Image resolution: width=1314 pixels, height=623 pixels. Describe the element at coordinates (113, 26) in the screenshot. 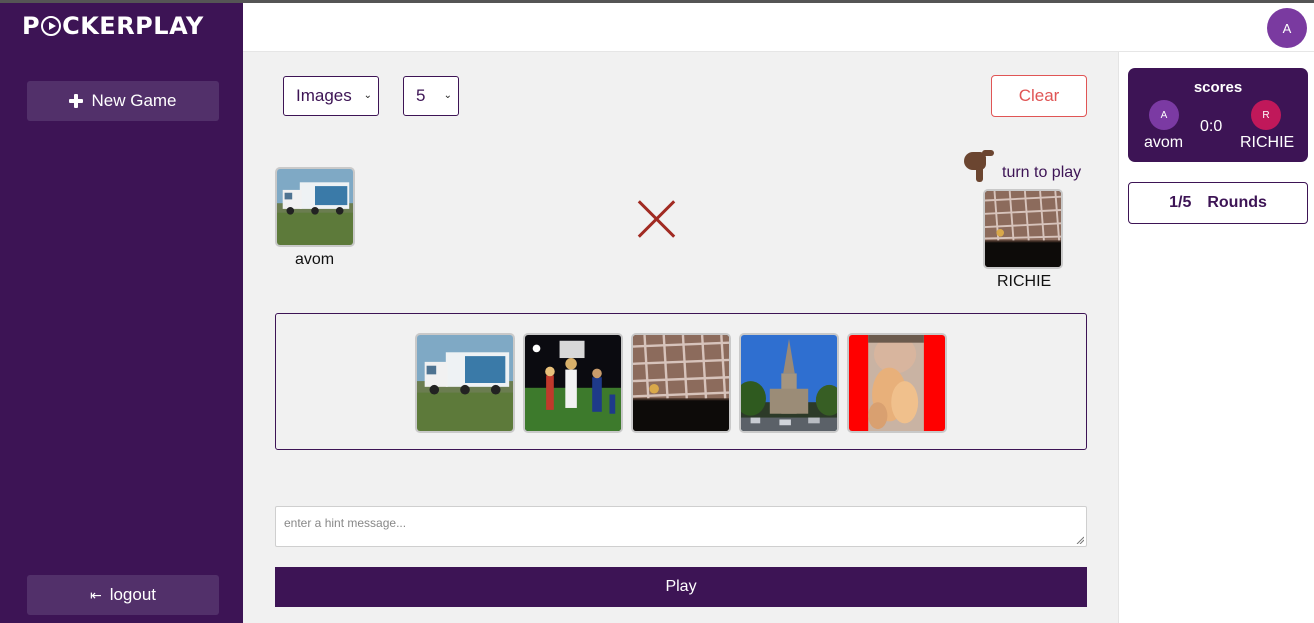

I see `logo: P CKERPLAY` at that location.